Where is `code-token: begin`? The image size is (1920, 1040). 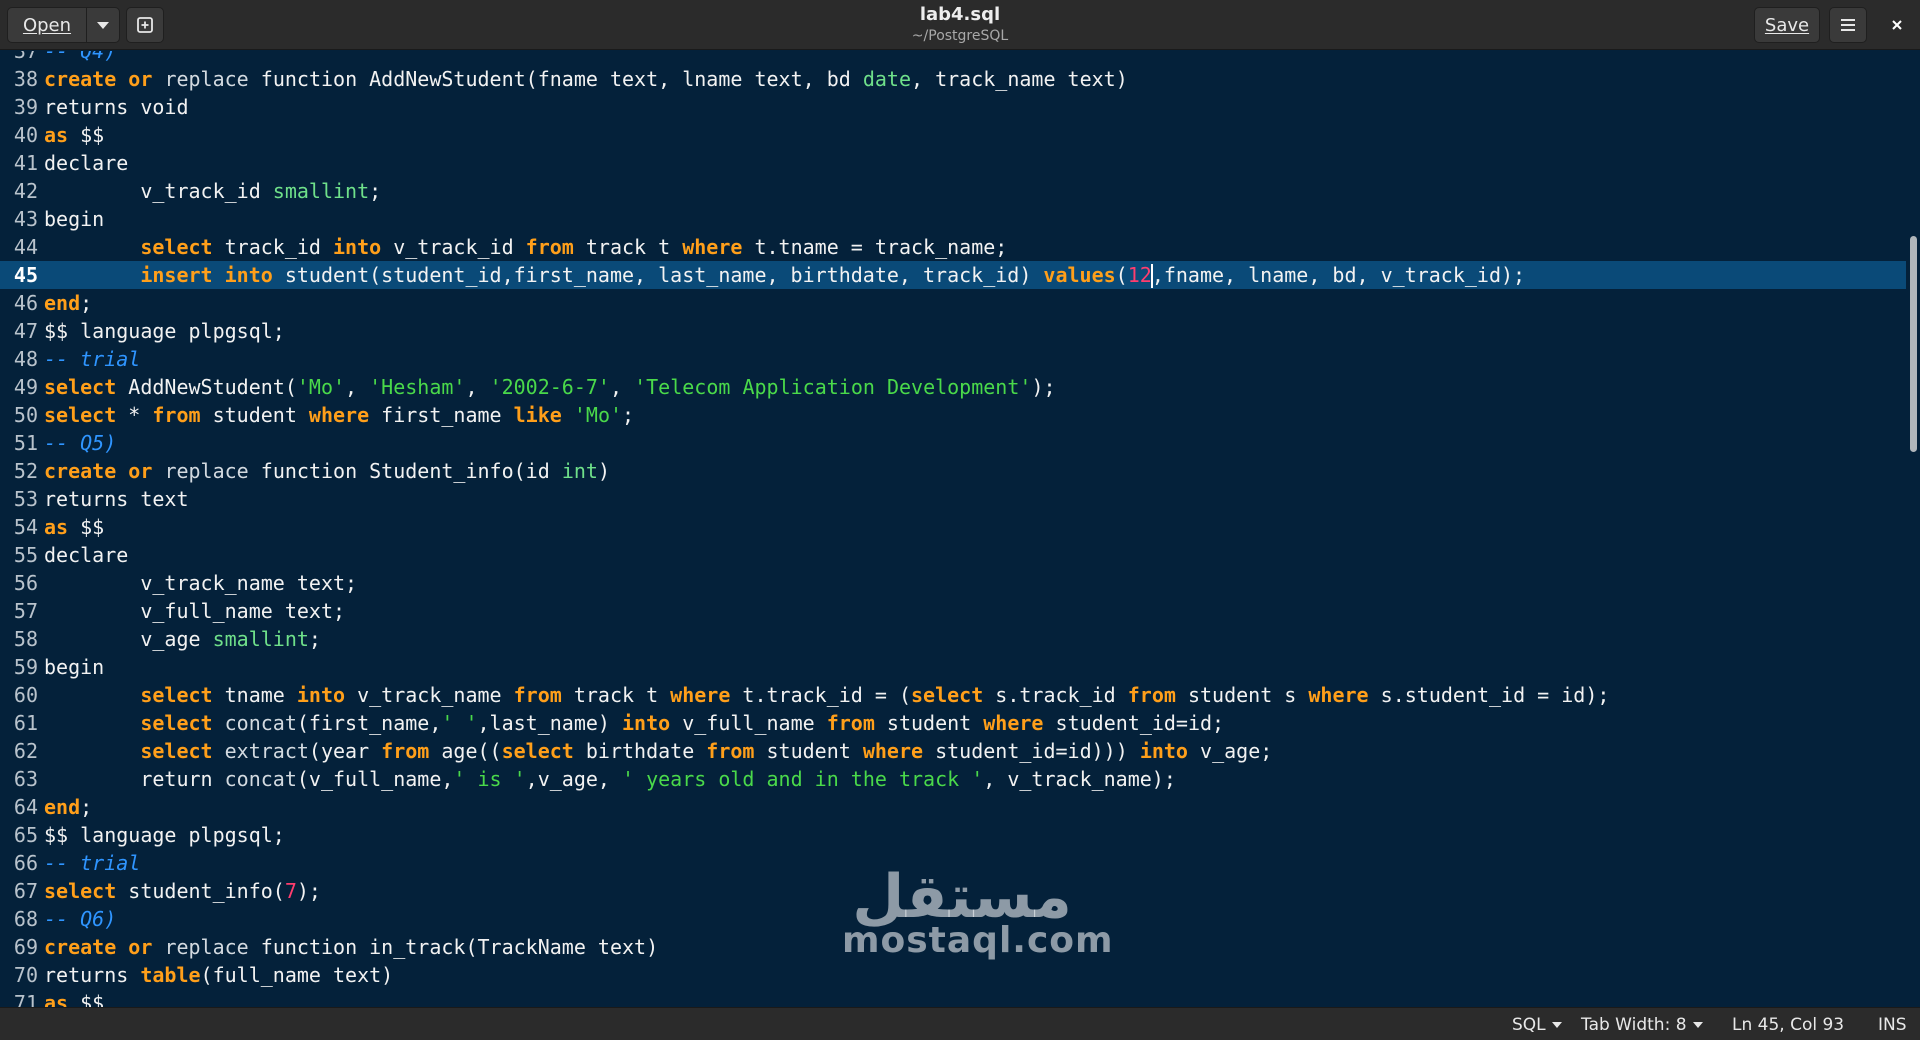
code-token: begin is located at coordinates (74, 218).